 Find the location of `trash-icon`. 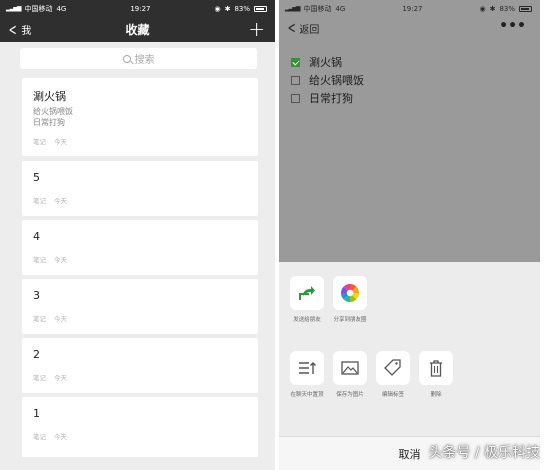

trash-icon is located at coordinates (436, 368).